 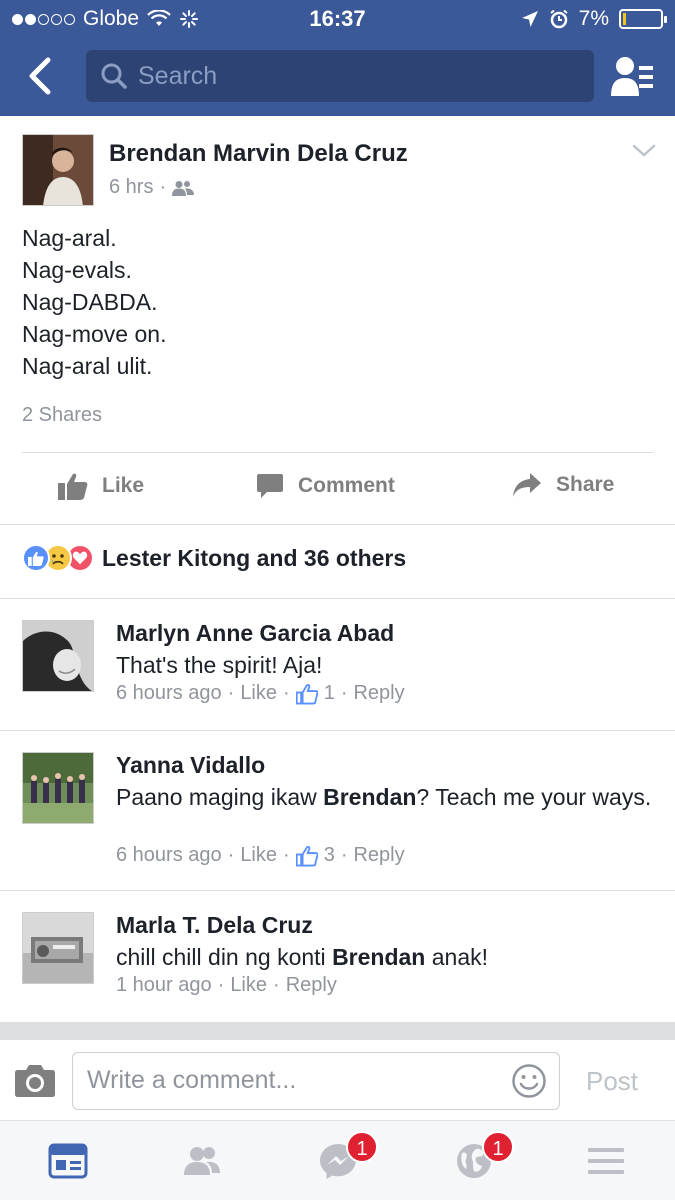 I want to click on post-line: Nag-aral., so click(x=69, y=238).